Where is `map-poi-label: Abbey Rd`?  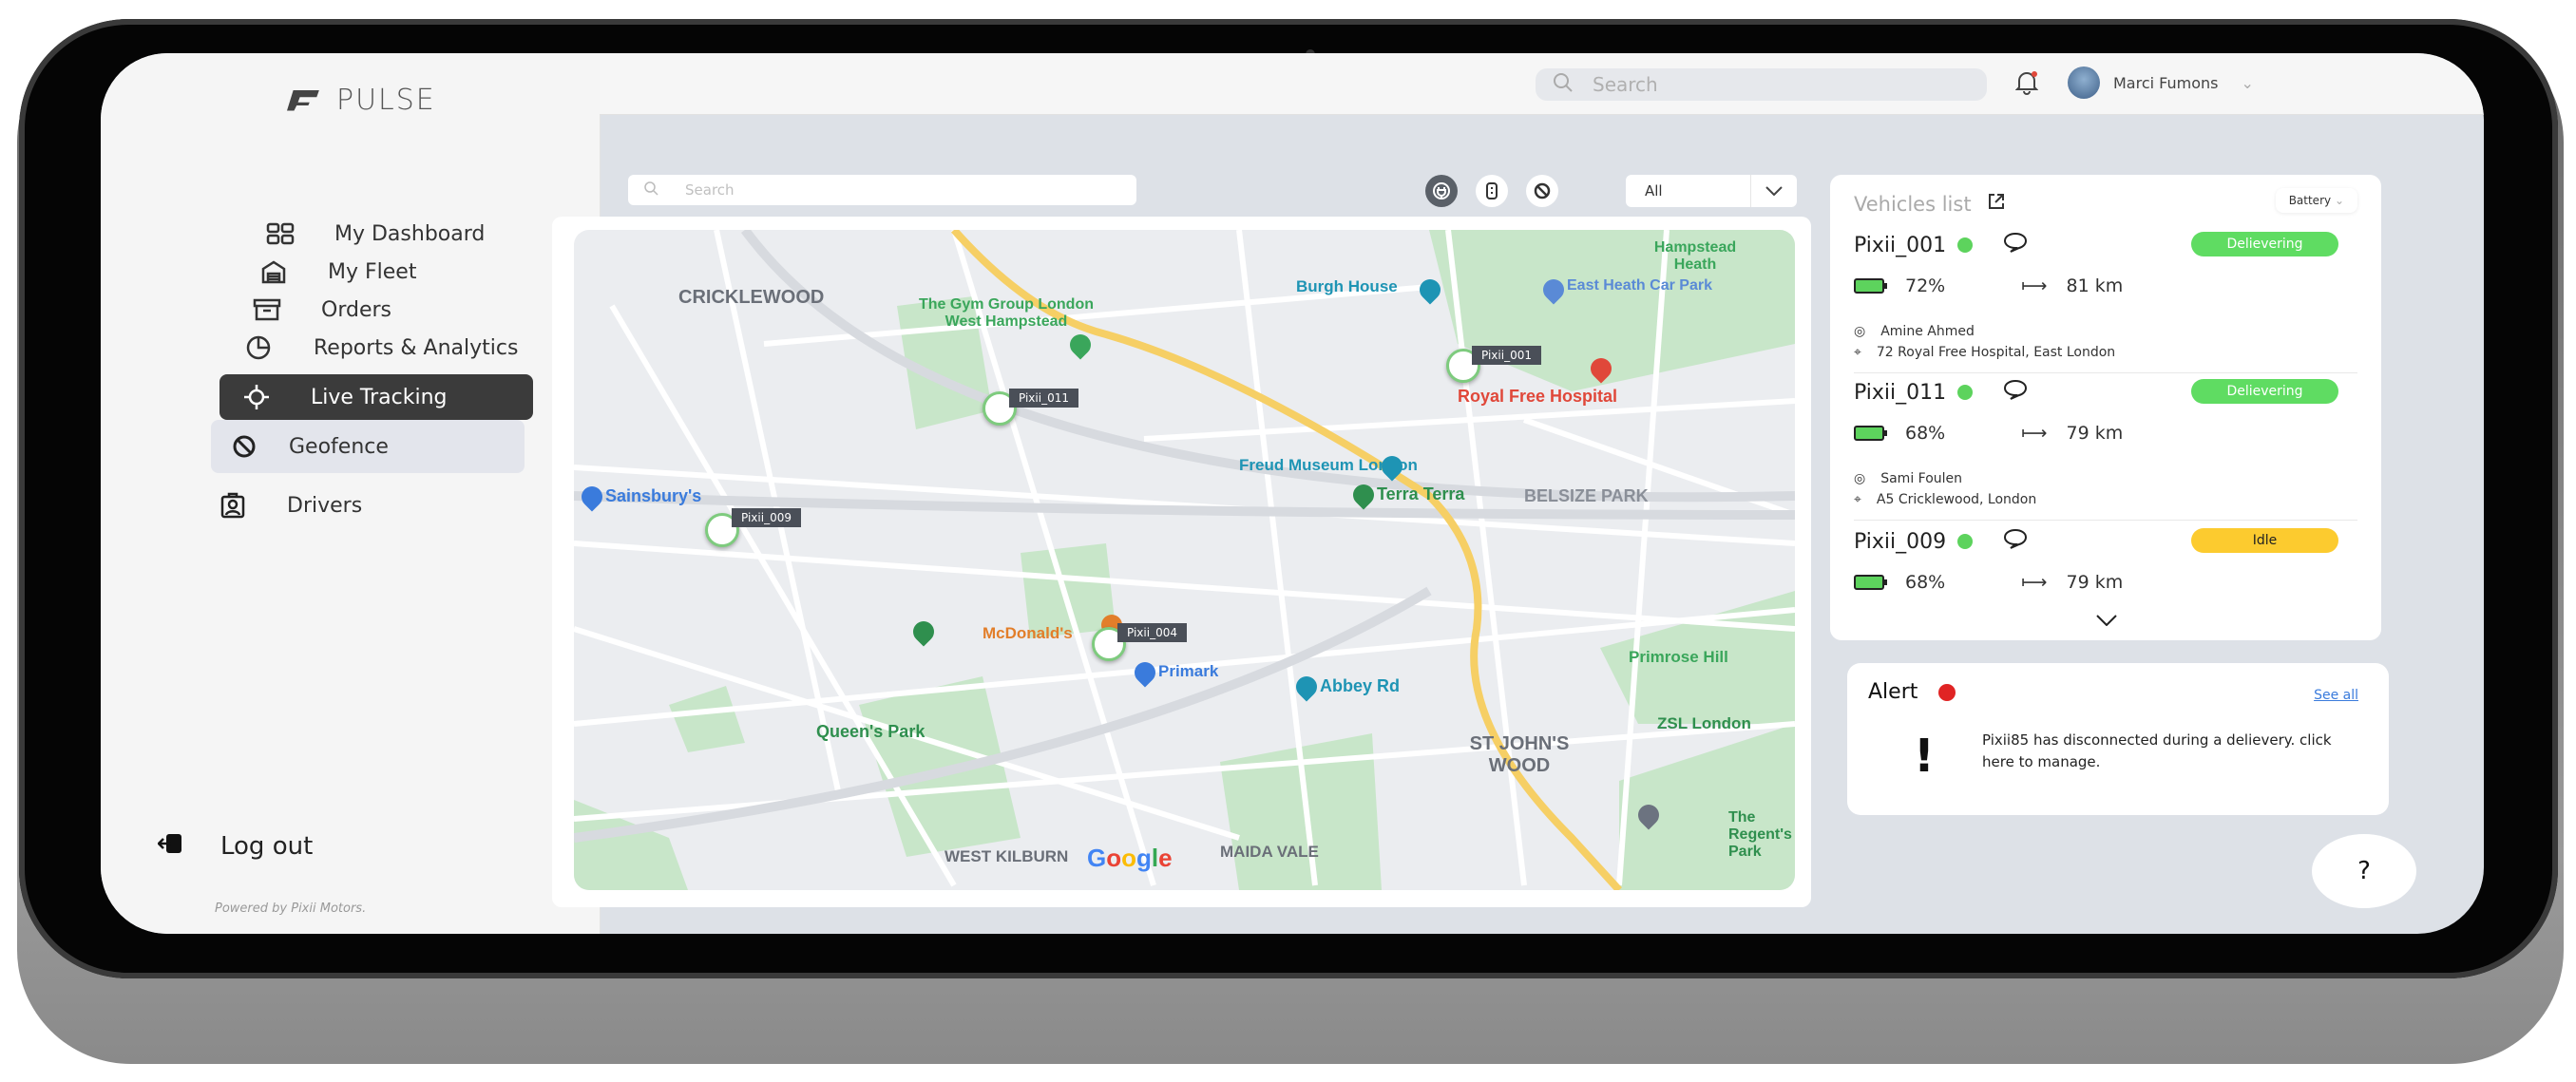 map-poi-label: Abbey Rd is located at coordinates (1360, 686).